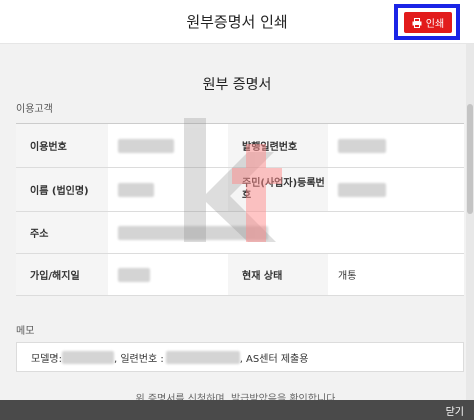 The width and height of the screenshot is (474, 420). What do you see at coordinates (34, 109) in the screenshot?
I see `customer-section-label: 이용고객` at bounding box center [34, 109].